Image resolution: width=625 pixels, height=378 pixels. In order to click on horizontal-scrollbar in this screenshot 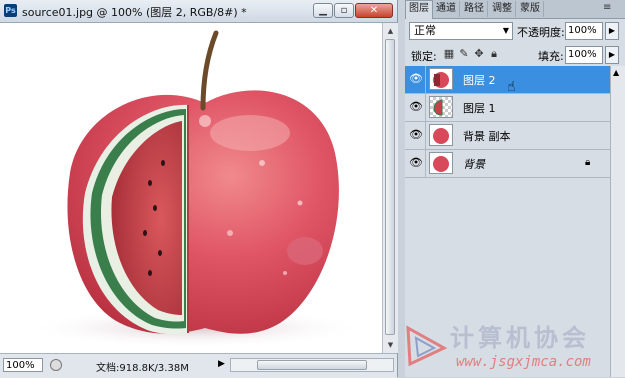, I will do `click(312, 365)`.